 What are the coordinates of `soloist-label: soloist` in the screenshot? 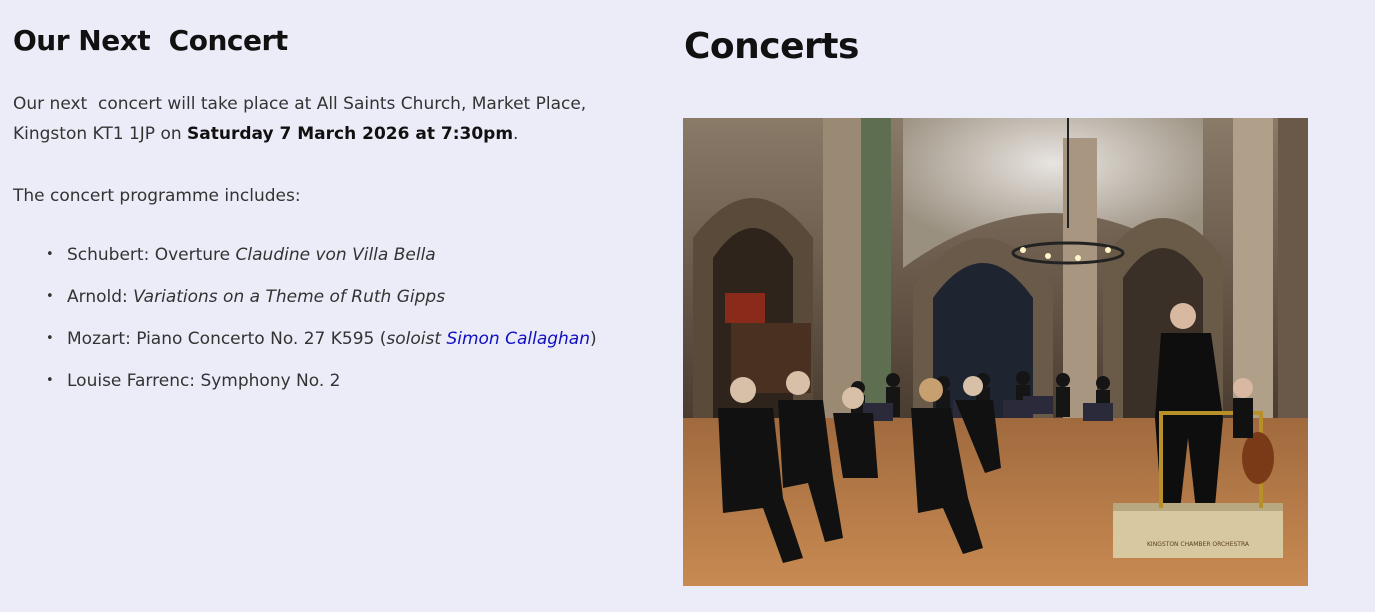 It's located at (416, 339).